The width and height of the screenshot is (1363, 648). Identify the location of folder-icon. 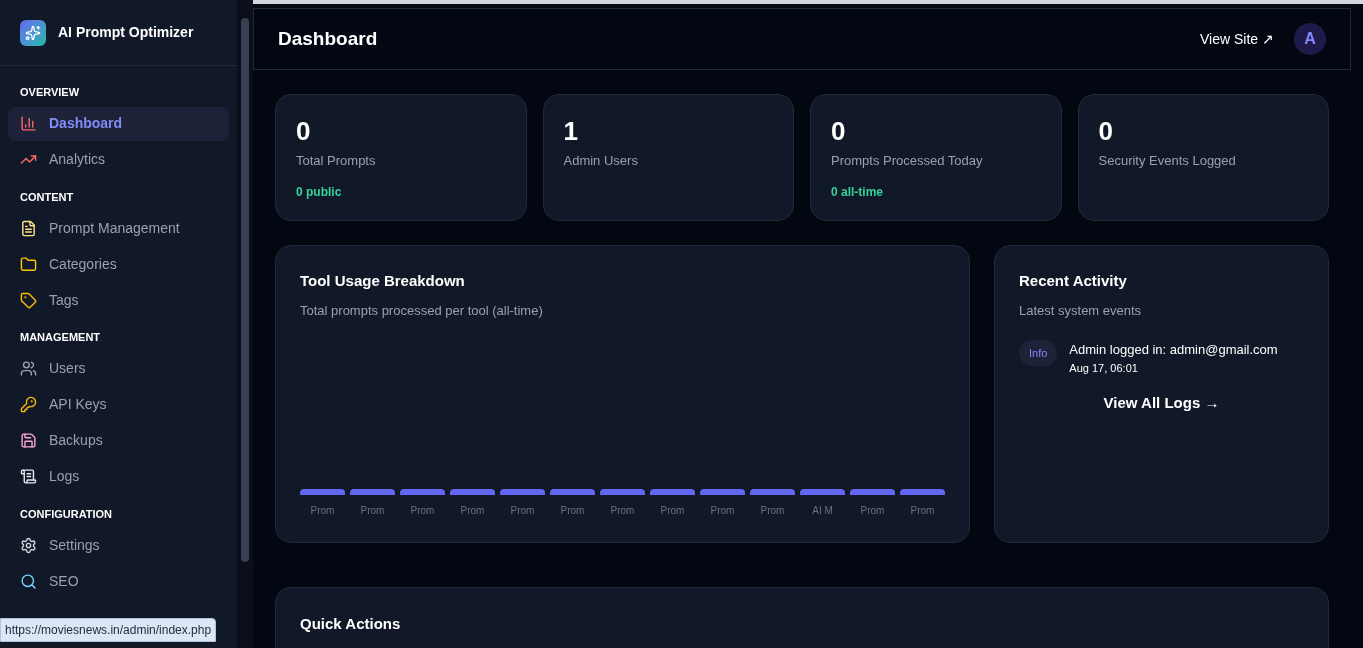
(28, 264).